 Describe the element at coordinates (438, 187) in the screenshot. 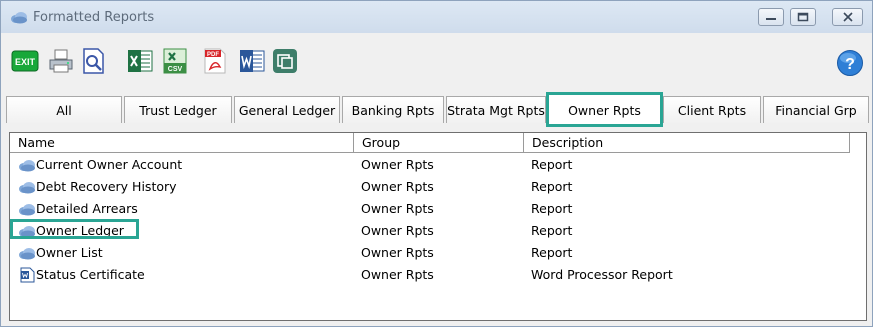

I see `list-item: Debt Recovery History Owner Rpts Report` at that location.